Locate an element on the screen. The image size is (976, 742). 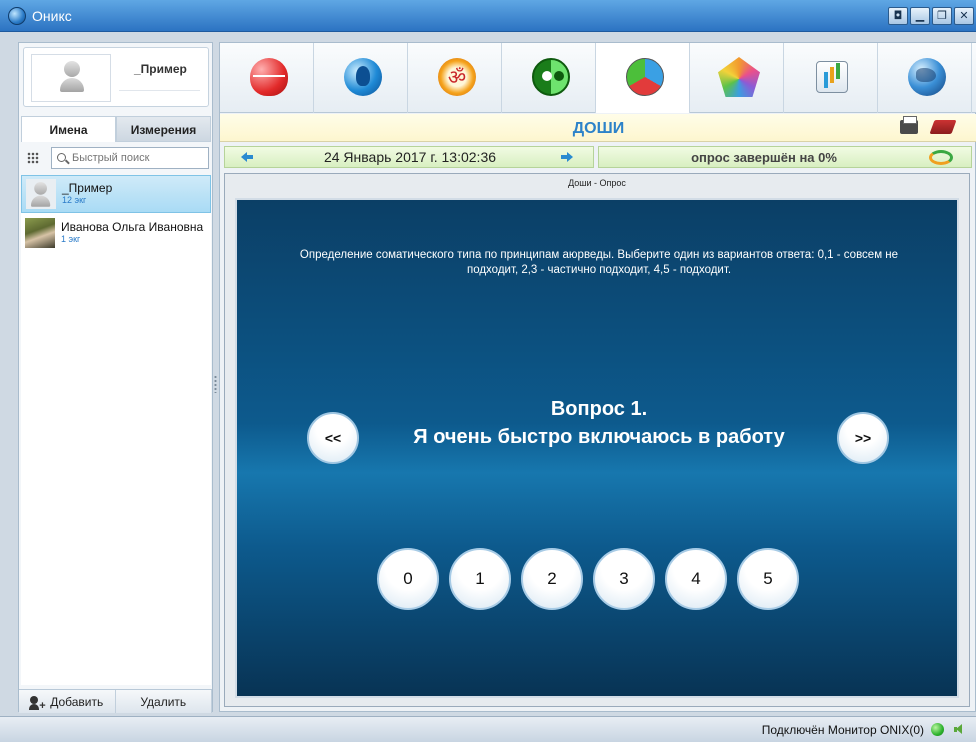
connected-indicator-icon is located at coordinates (937, 729).